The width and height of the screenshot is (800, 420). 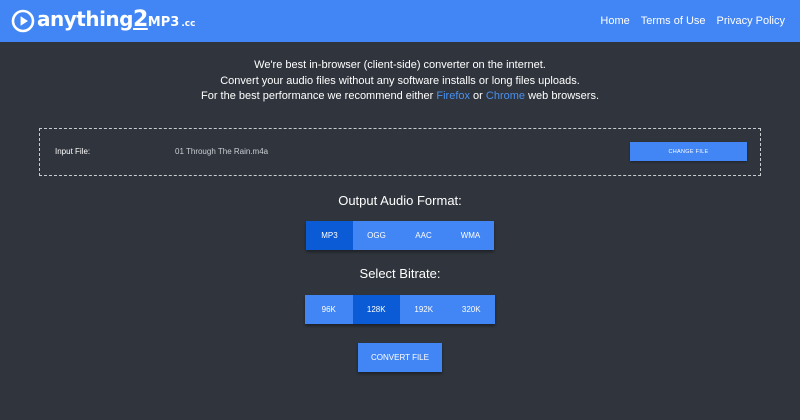 I want to click on change-file-button: CHANGE FILE, so click(x=688, y=151).